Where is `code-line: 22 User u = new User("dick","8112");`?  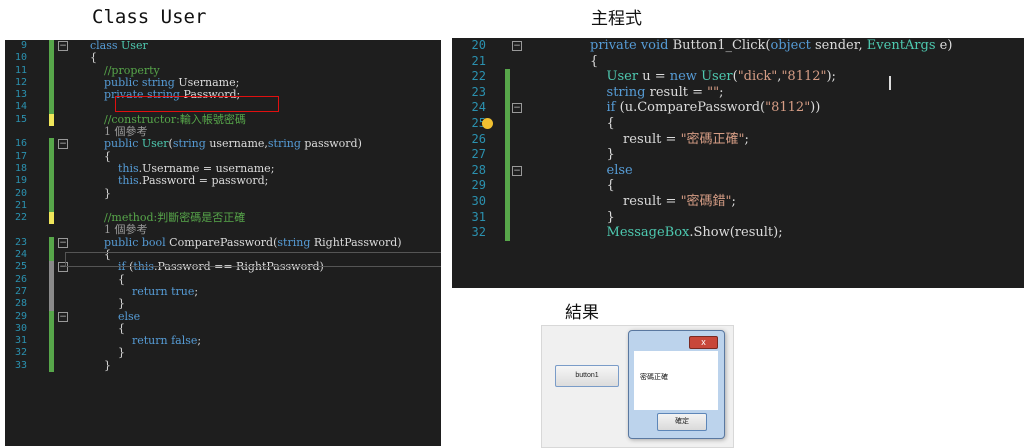
code-line: 22 User u = new User("dick","8112"); is located at coordinates (738, 77).